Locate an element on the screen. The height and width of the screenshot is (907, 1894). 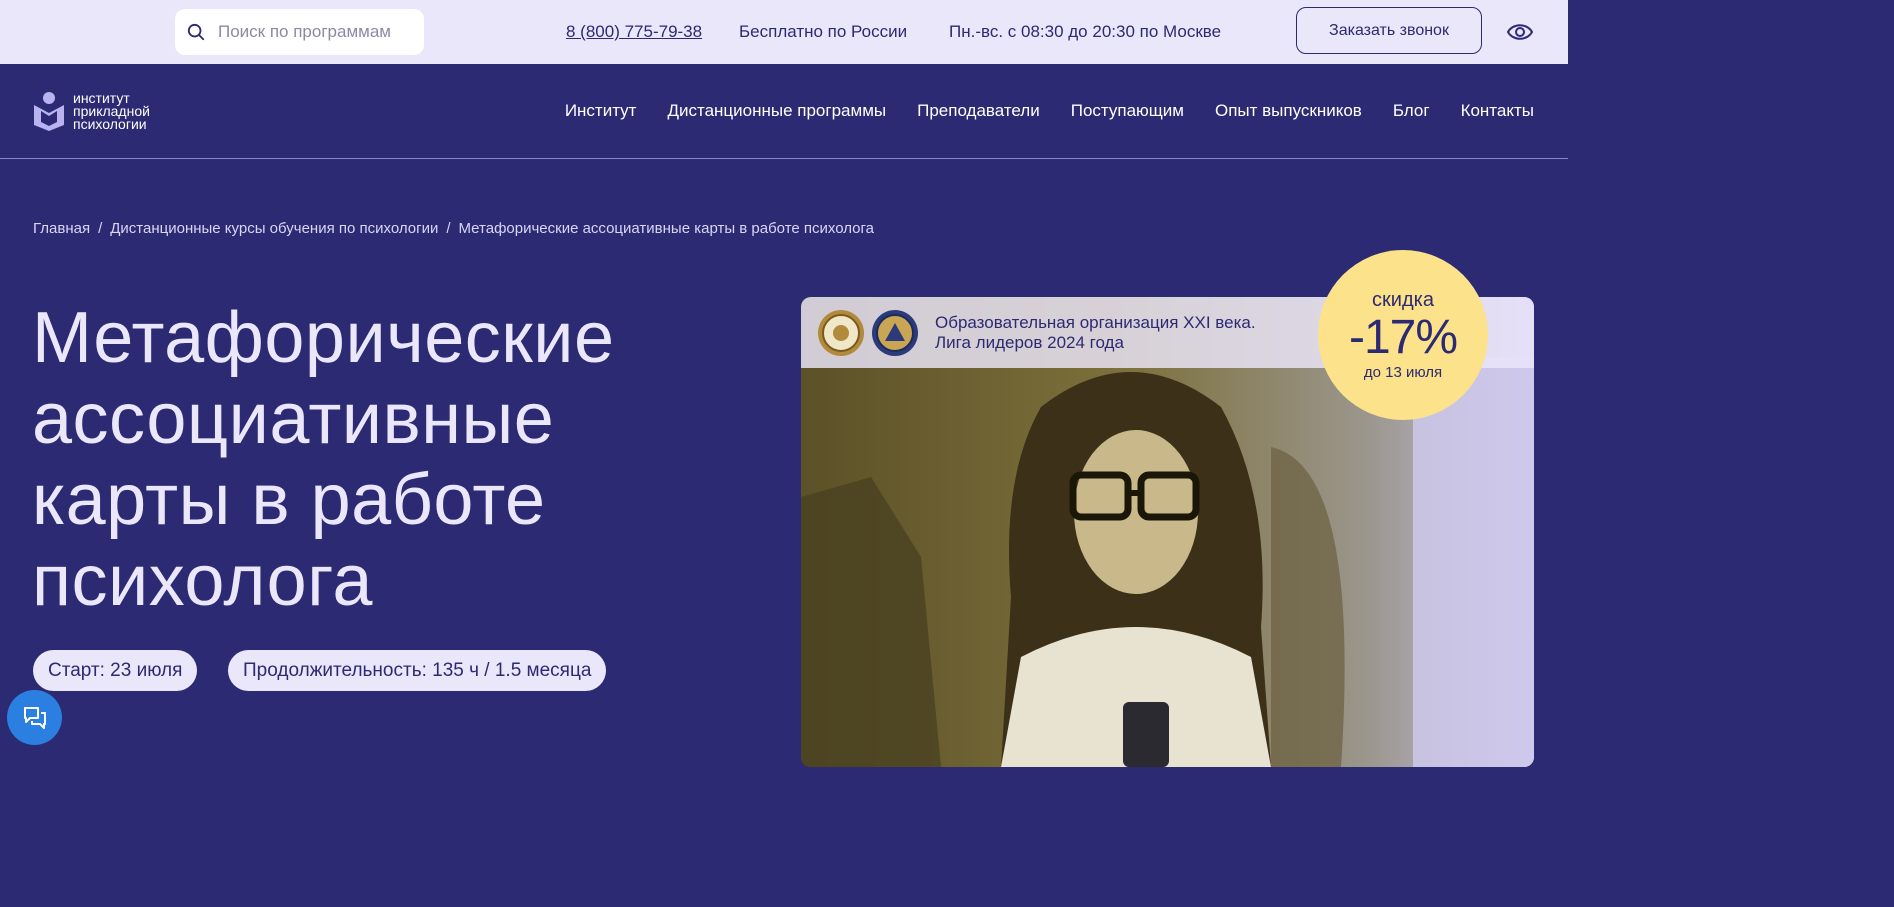
nav-item-distance-programs: Дистанционные программы is located at coordinates (776, 111).